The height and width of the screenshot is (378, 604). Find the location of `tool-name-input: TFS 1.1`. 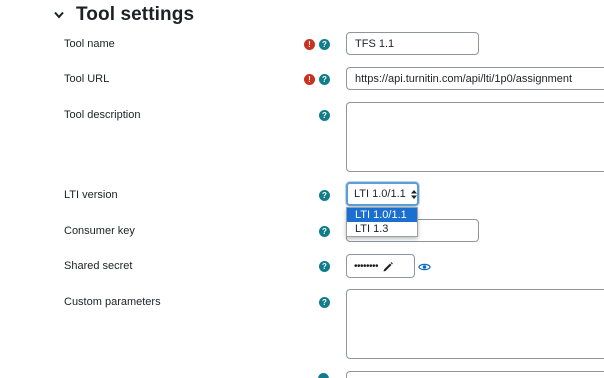

tool-name-input: TFS 1.1 is located at coordinates (412, 43).